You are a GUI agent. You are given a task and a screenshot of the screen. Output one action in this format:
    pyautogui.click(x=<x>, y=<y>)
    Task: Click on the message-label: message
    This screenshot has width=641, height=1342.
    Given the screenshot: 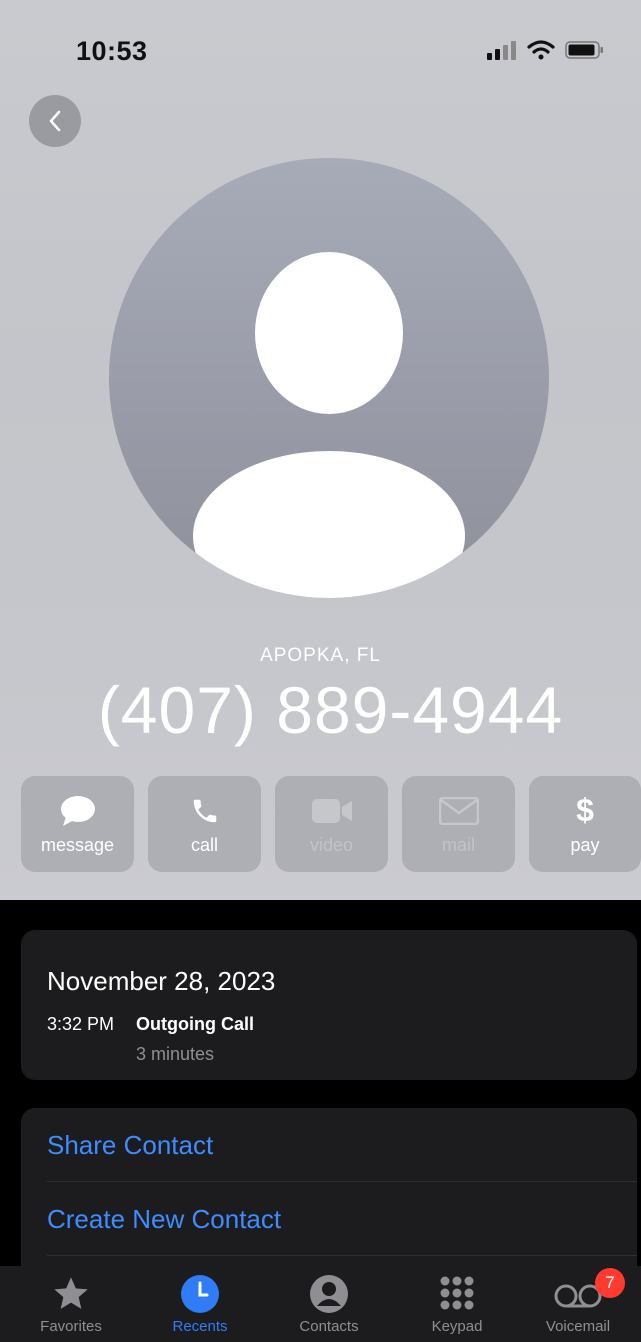 What is the action you would take?
    pyautogui.click(x=77, y=844)
    